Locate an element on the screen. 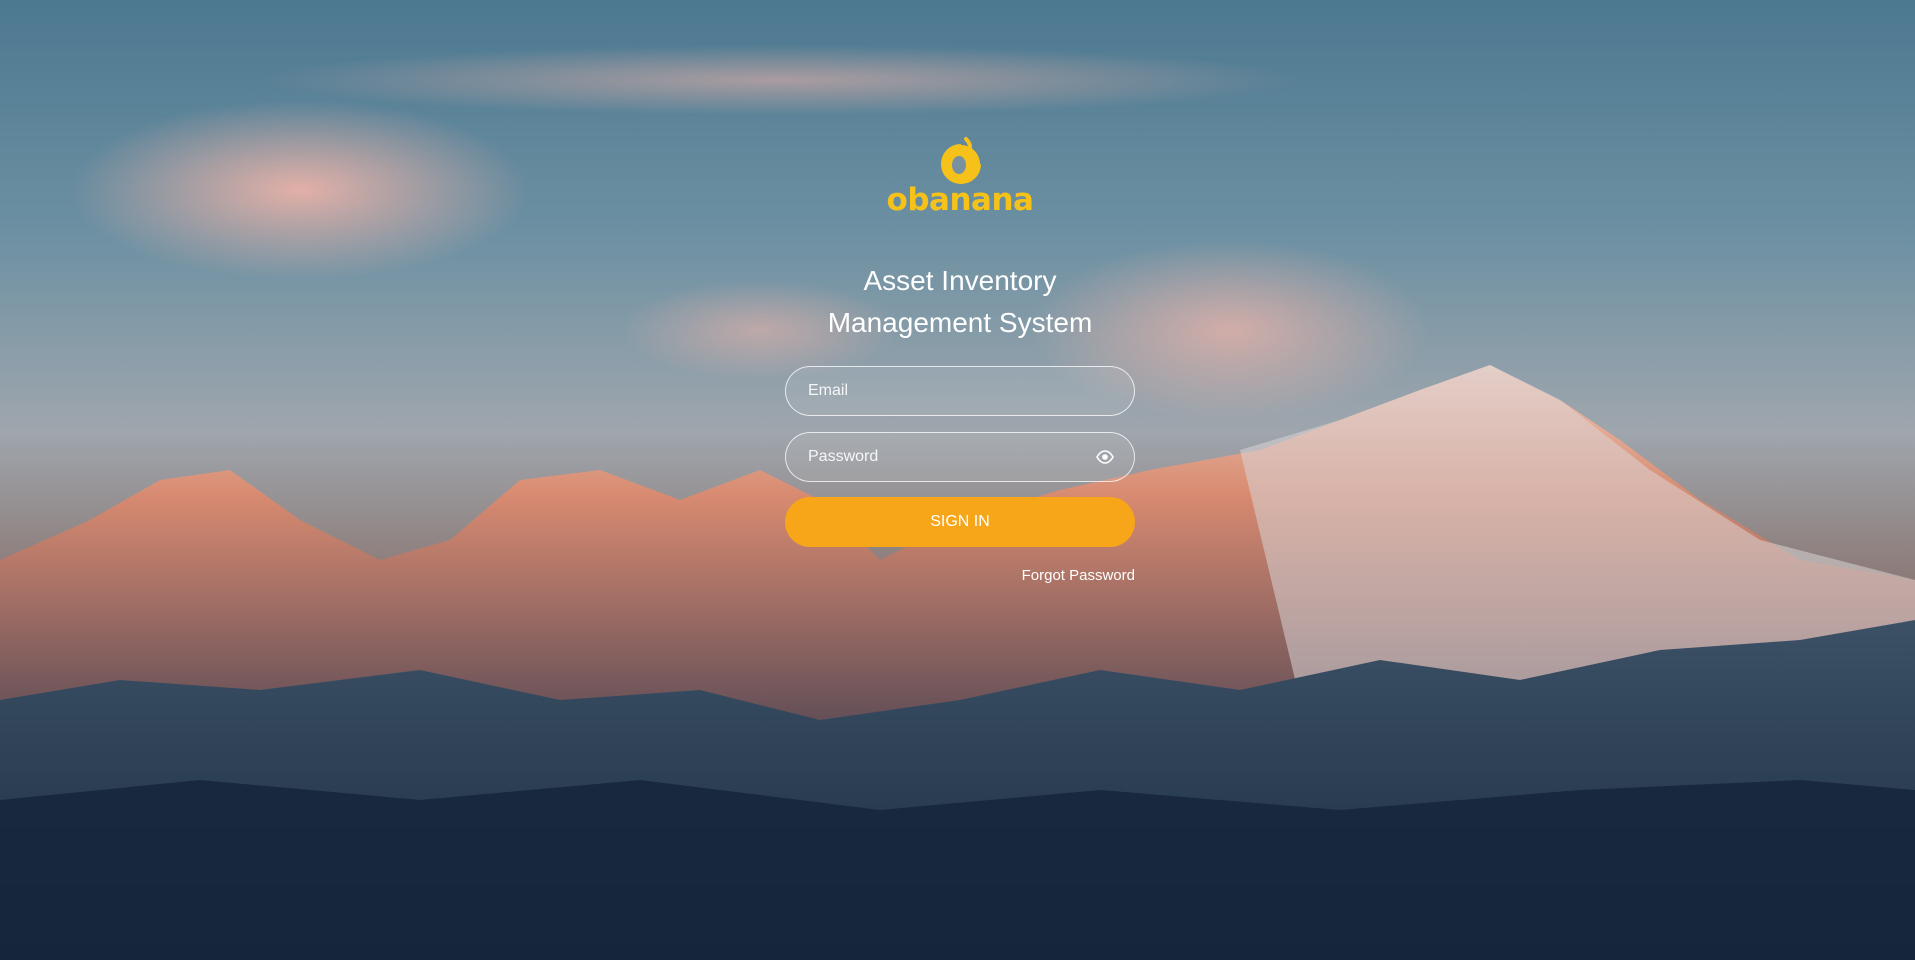  password-field is located at coordinates (951, 457).